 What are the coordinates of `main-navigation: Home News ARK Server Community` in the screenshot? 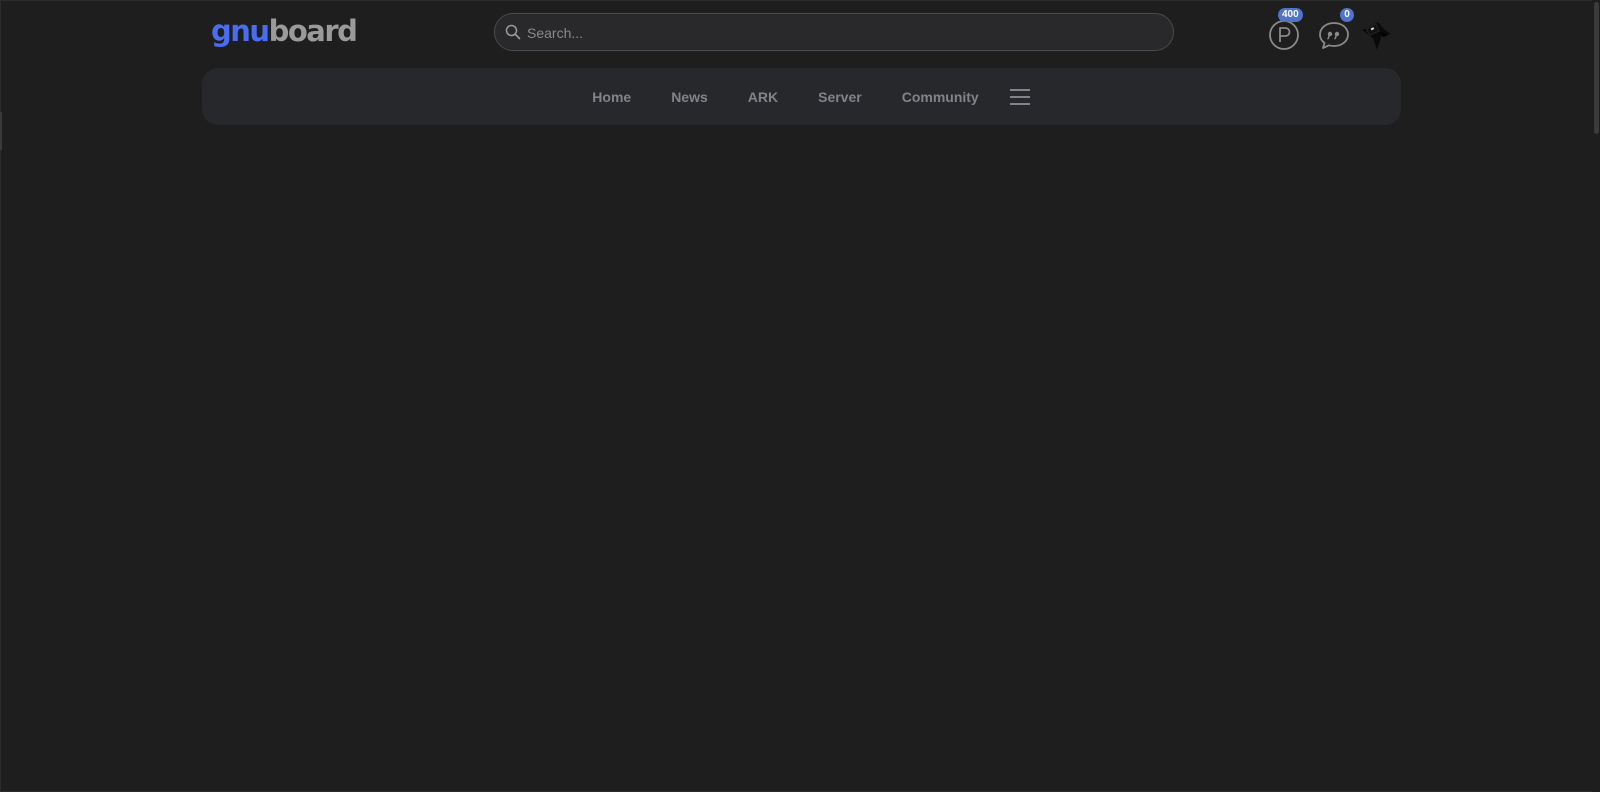 It's located at (801, 96).